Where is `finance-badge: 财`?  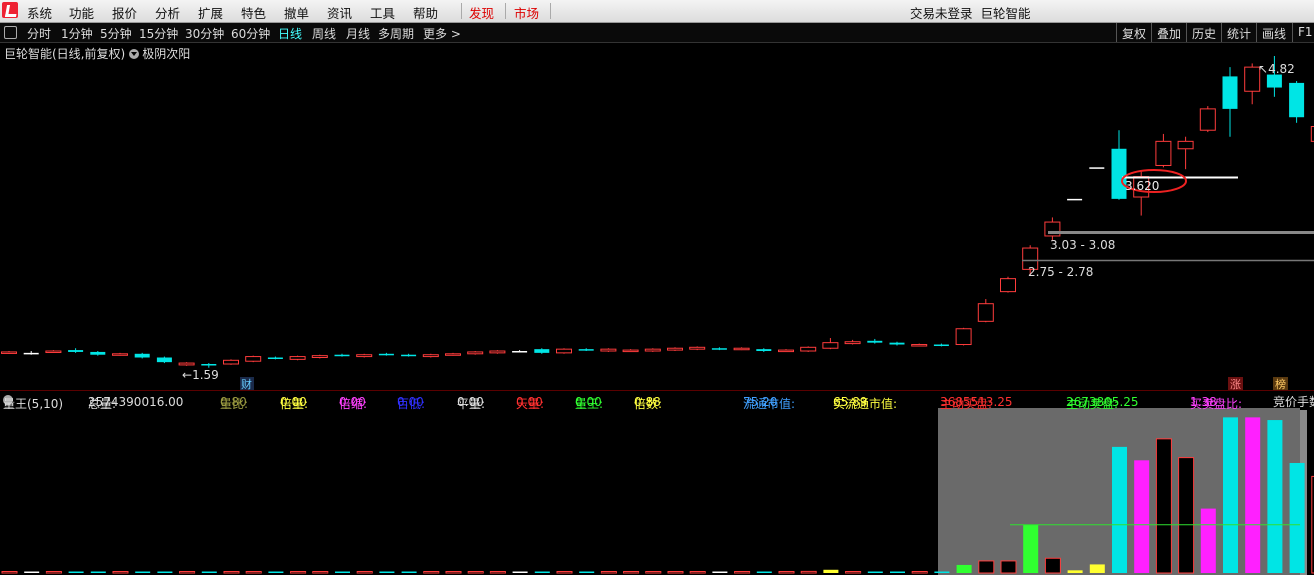 finance-badge: 财 is located at coordinates (246, 384).